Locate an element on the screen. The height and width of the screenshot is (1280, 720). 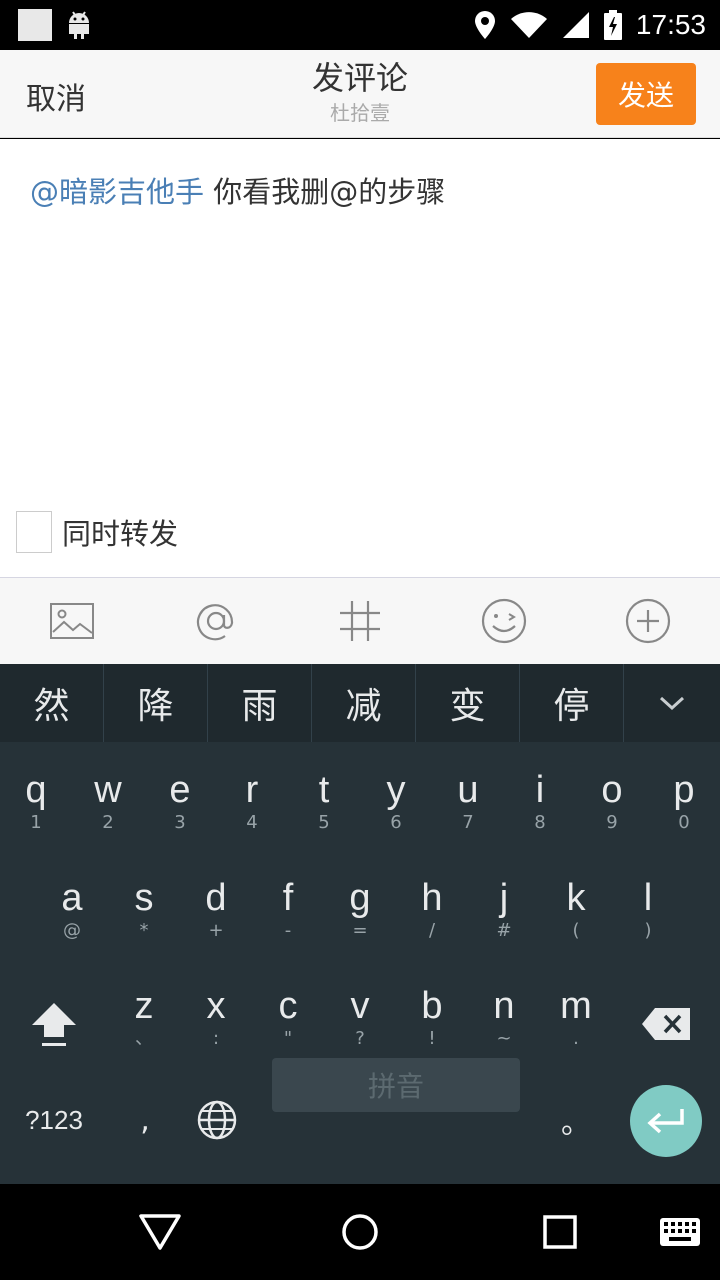
key-v: v? is located at coordinates (360, 1018).